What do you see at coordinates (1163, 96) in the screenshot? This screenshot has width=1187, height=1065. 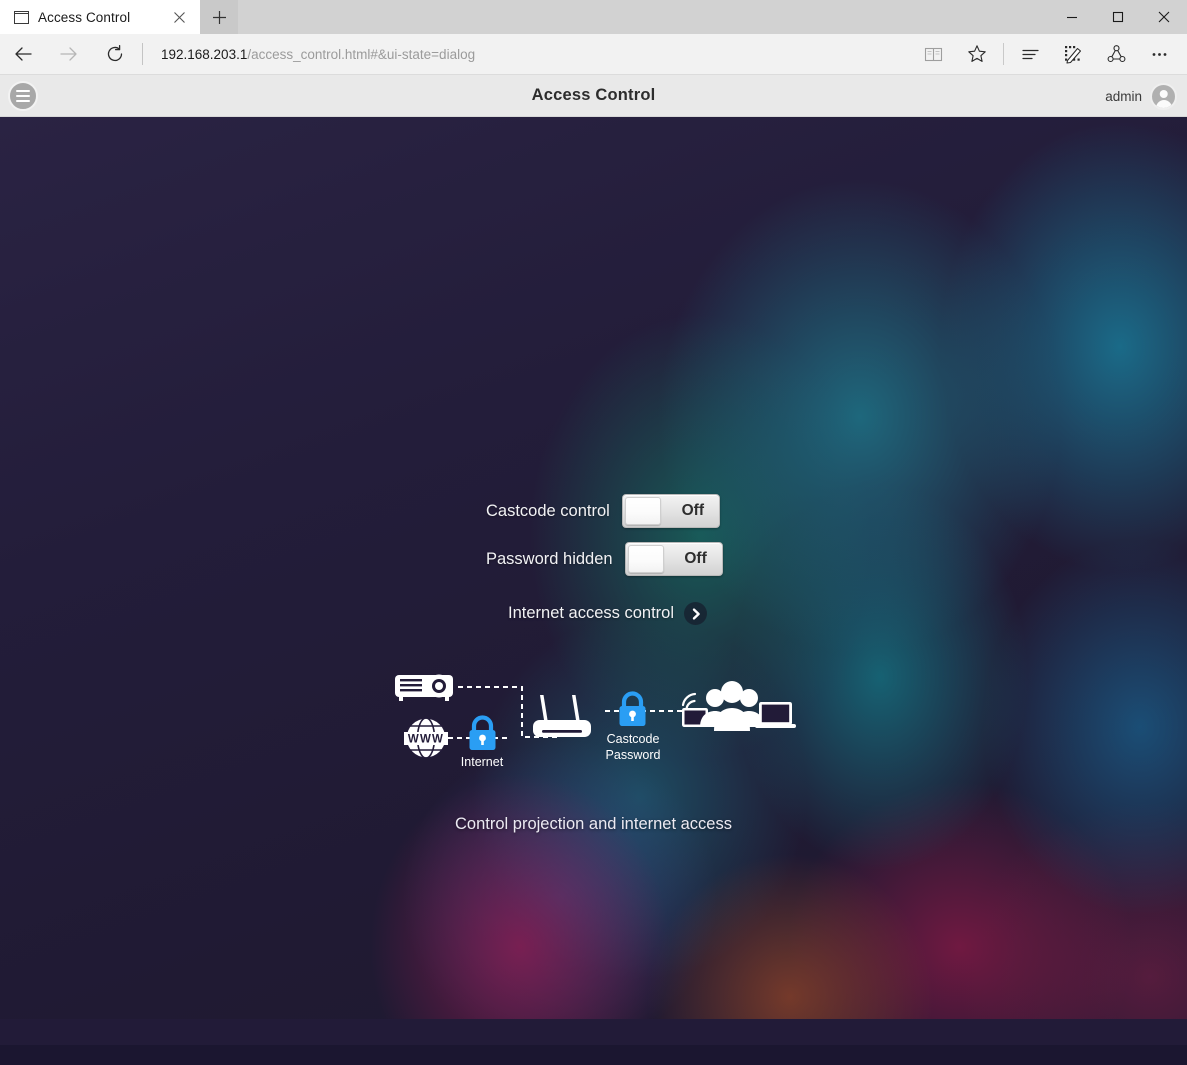 I see `user-avatar-icon` at bounding box center [1163, 96].